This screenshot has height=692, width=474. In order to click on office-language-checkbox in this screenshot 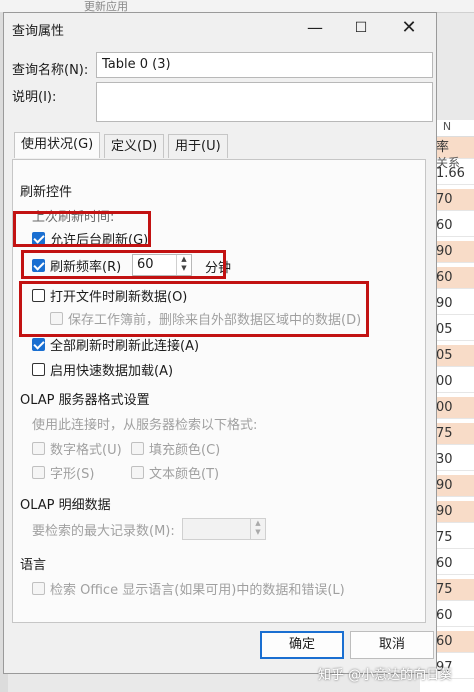, I will do `click(38, 588)`.